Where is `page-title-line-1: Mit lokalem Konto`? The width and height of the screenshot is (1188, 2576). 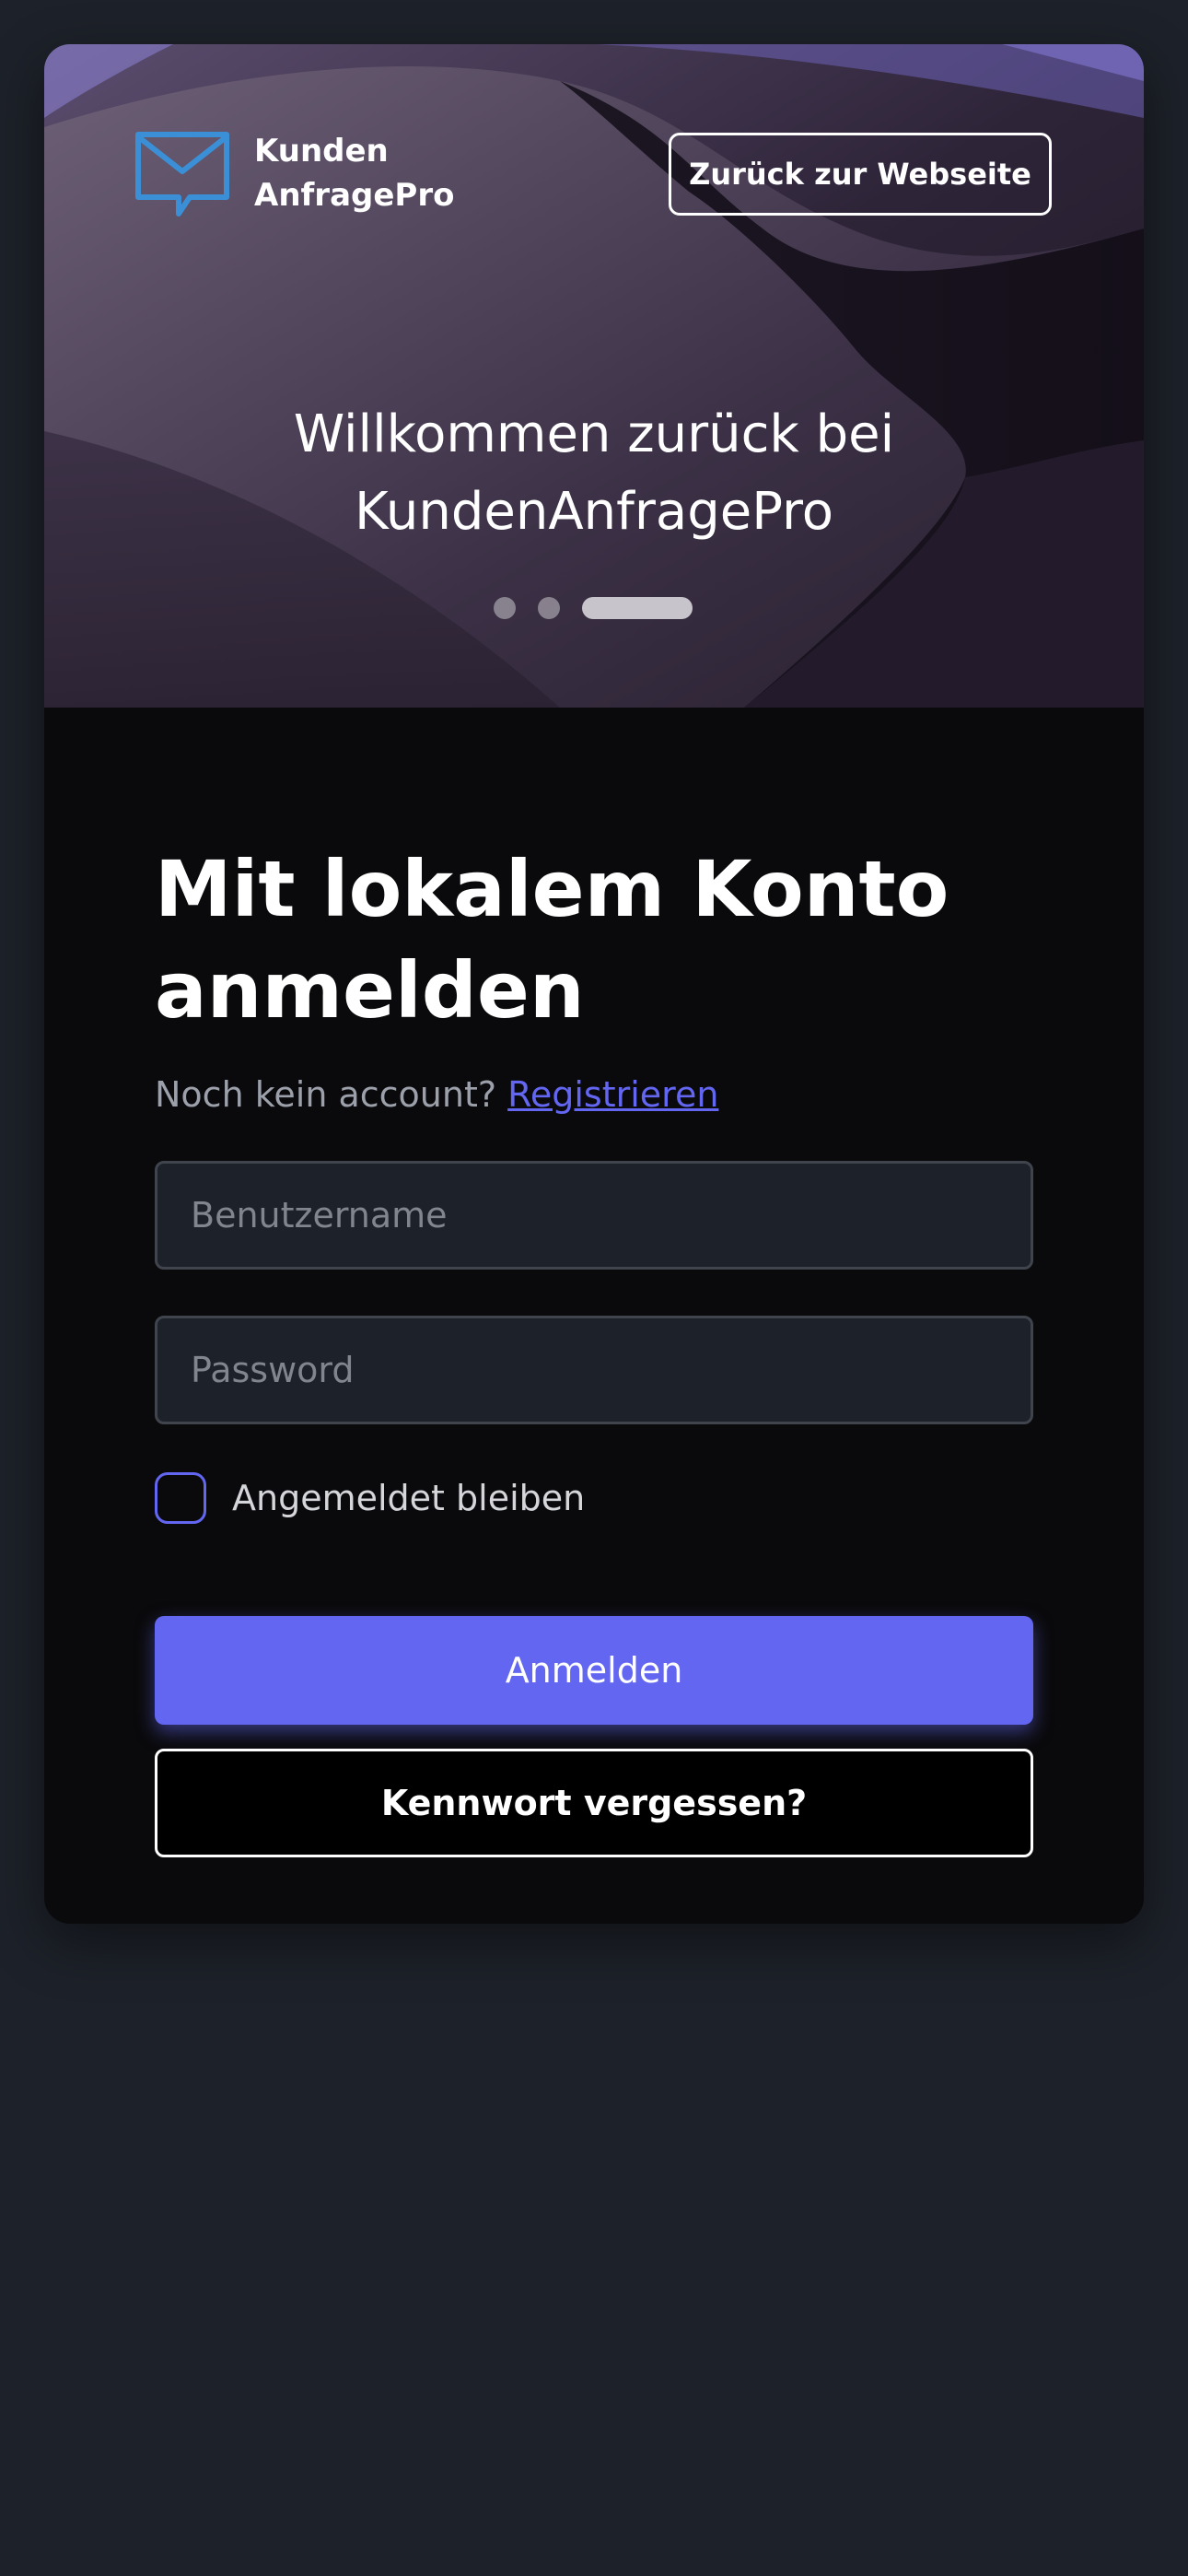 page-title-line-1: Mit lokalem Konto is located at coordinates (552, 889).